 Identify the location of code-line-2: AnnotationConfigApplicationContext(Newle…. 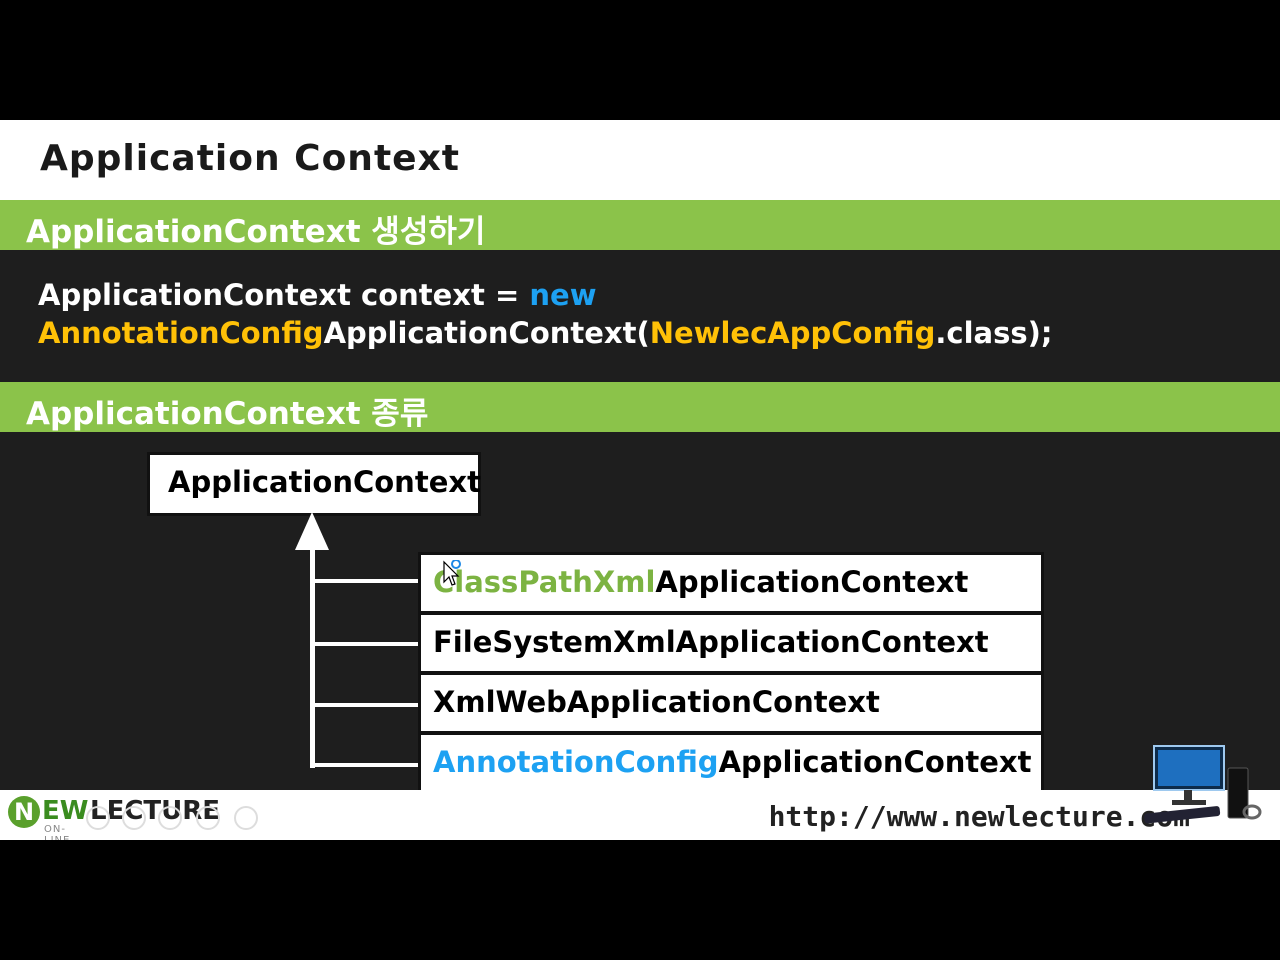
(545, 333).